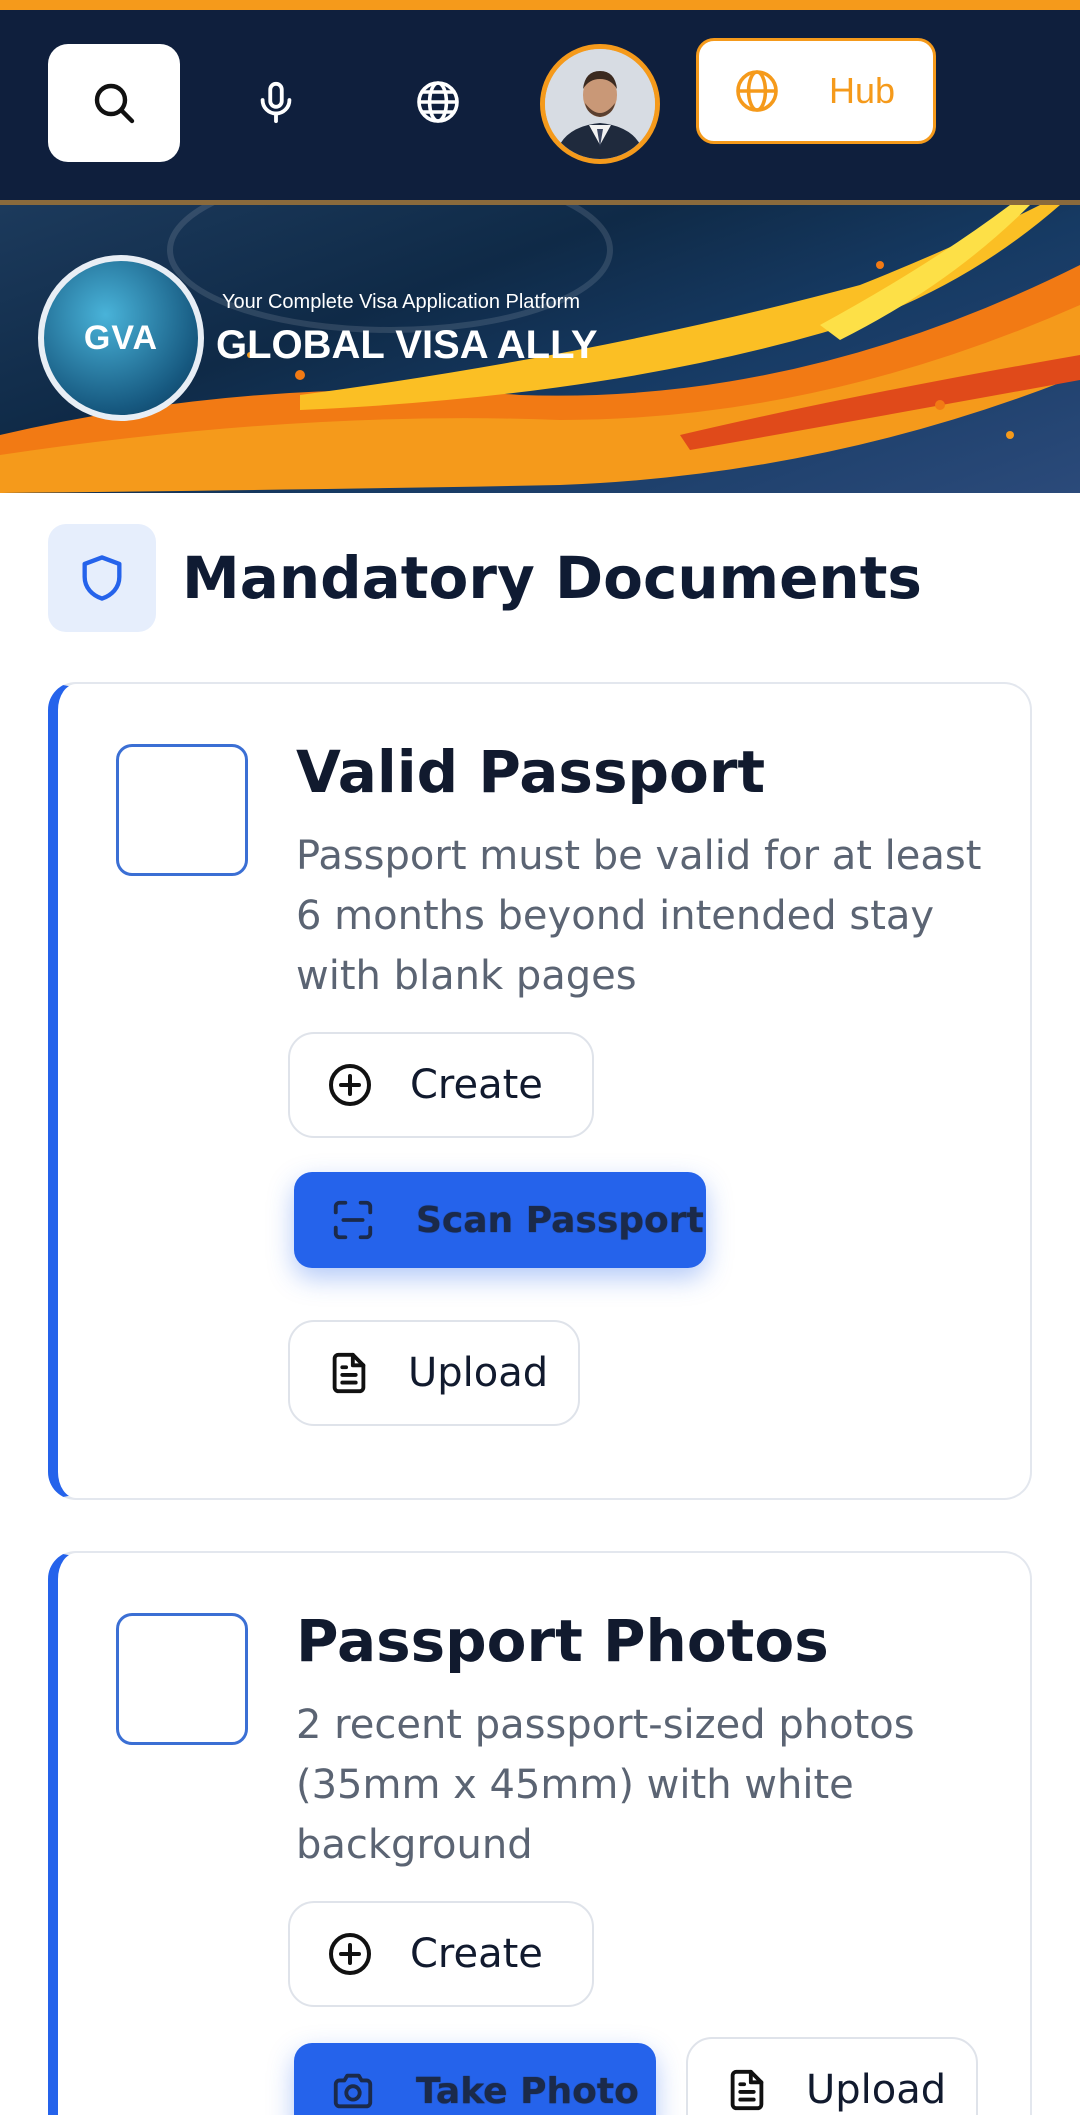  What do you see at coordinates (816, 91) in the screenshot?
I see `hub-button: Hub` at bounding box center [816, 91].